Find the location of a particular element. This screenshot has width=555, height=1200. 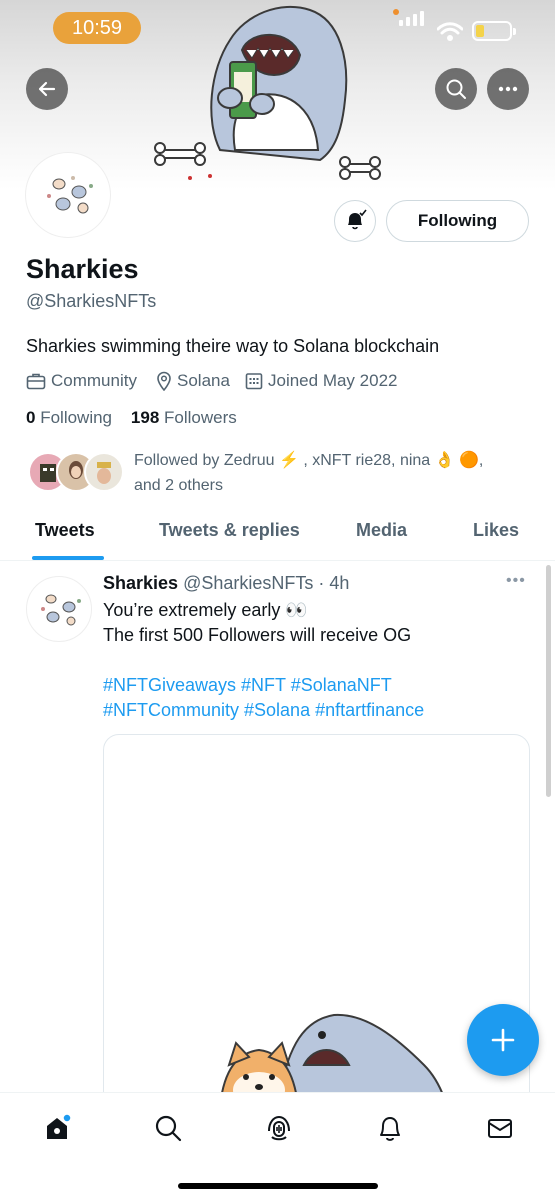

nav-messages is located at coordinates (500, 1128).